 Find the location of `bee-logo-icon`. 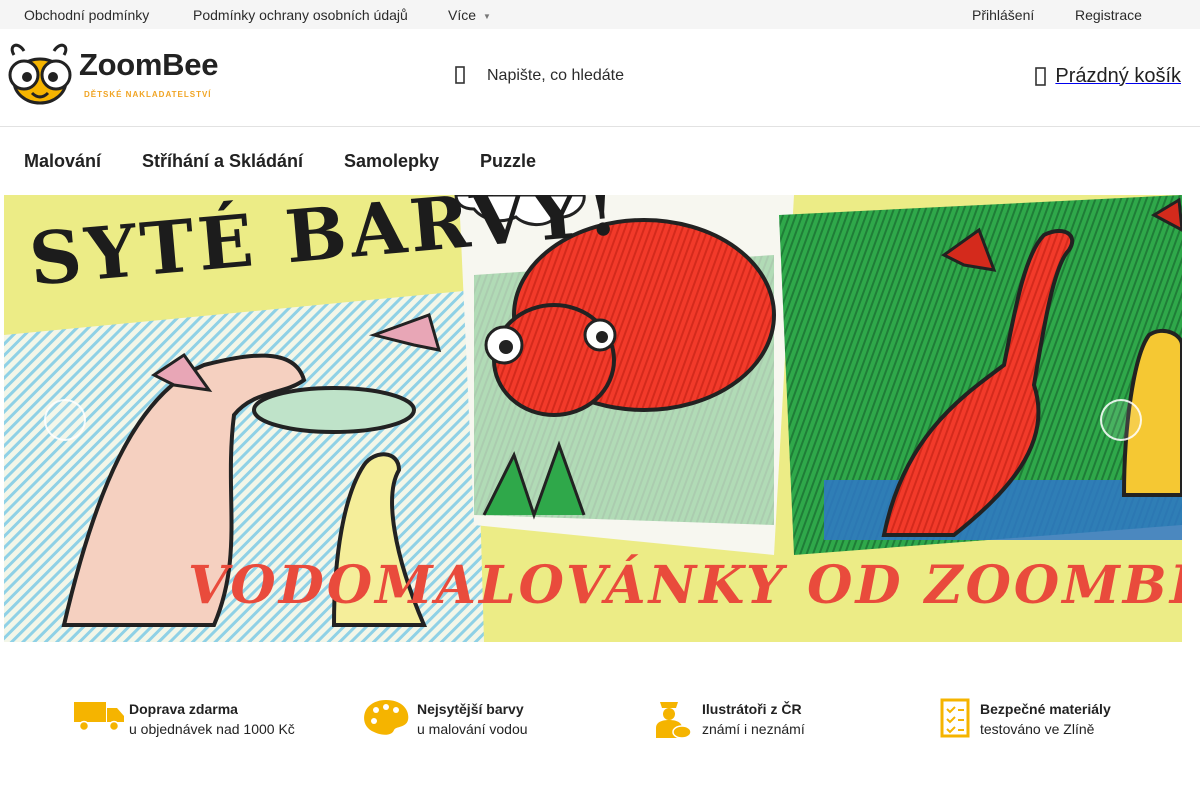

bee-logo-icon is located at coordinates (40, 74).